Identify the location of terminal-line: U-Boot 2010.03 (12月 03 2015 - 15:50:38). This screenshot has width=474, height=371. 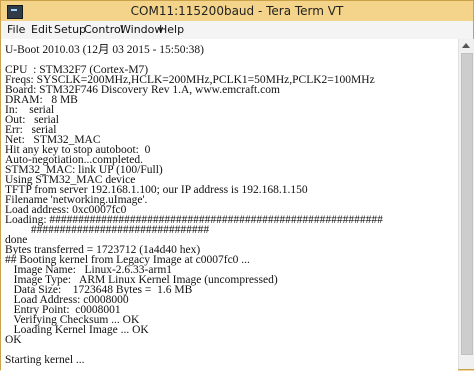
(105, 50).